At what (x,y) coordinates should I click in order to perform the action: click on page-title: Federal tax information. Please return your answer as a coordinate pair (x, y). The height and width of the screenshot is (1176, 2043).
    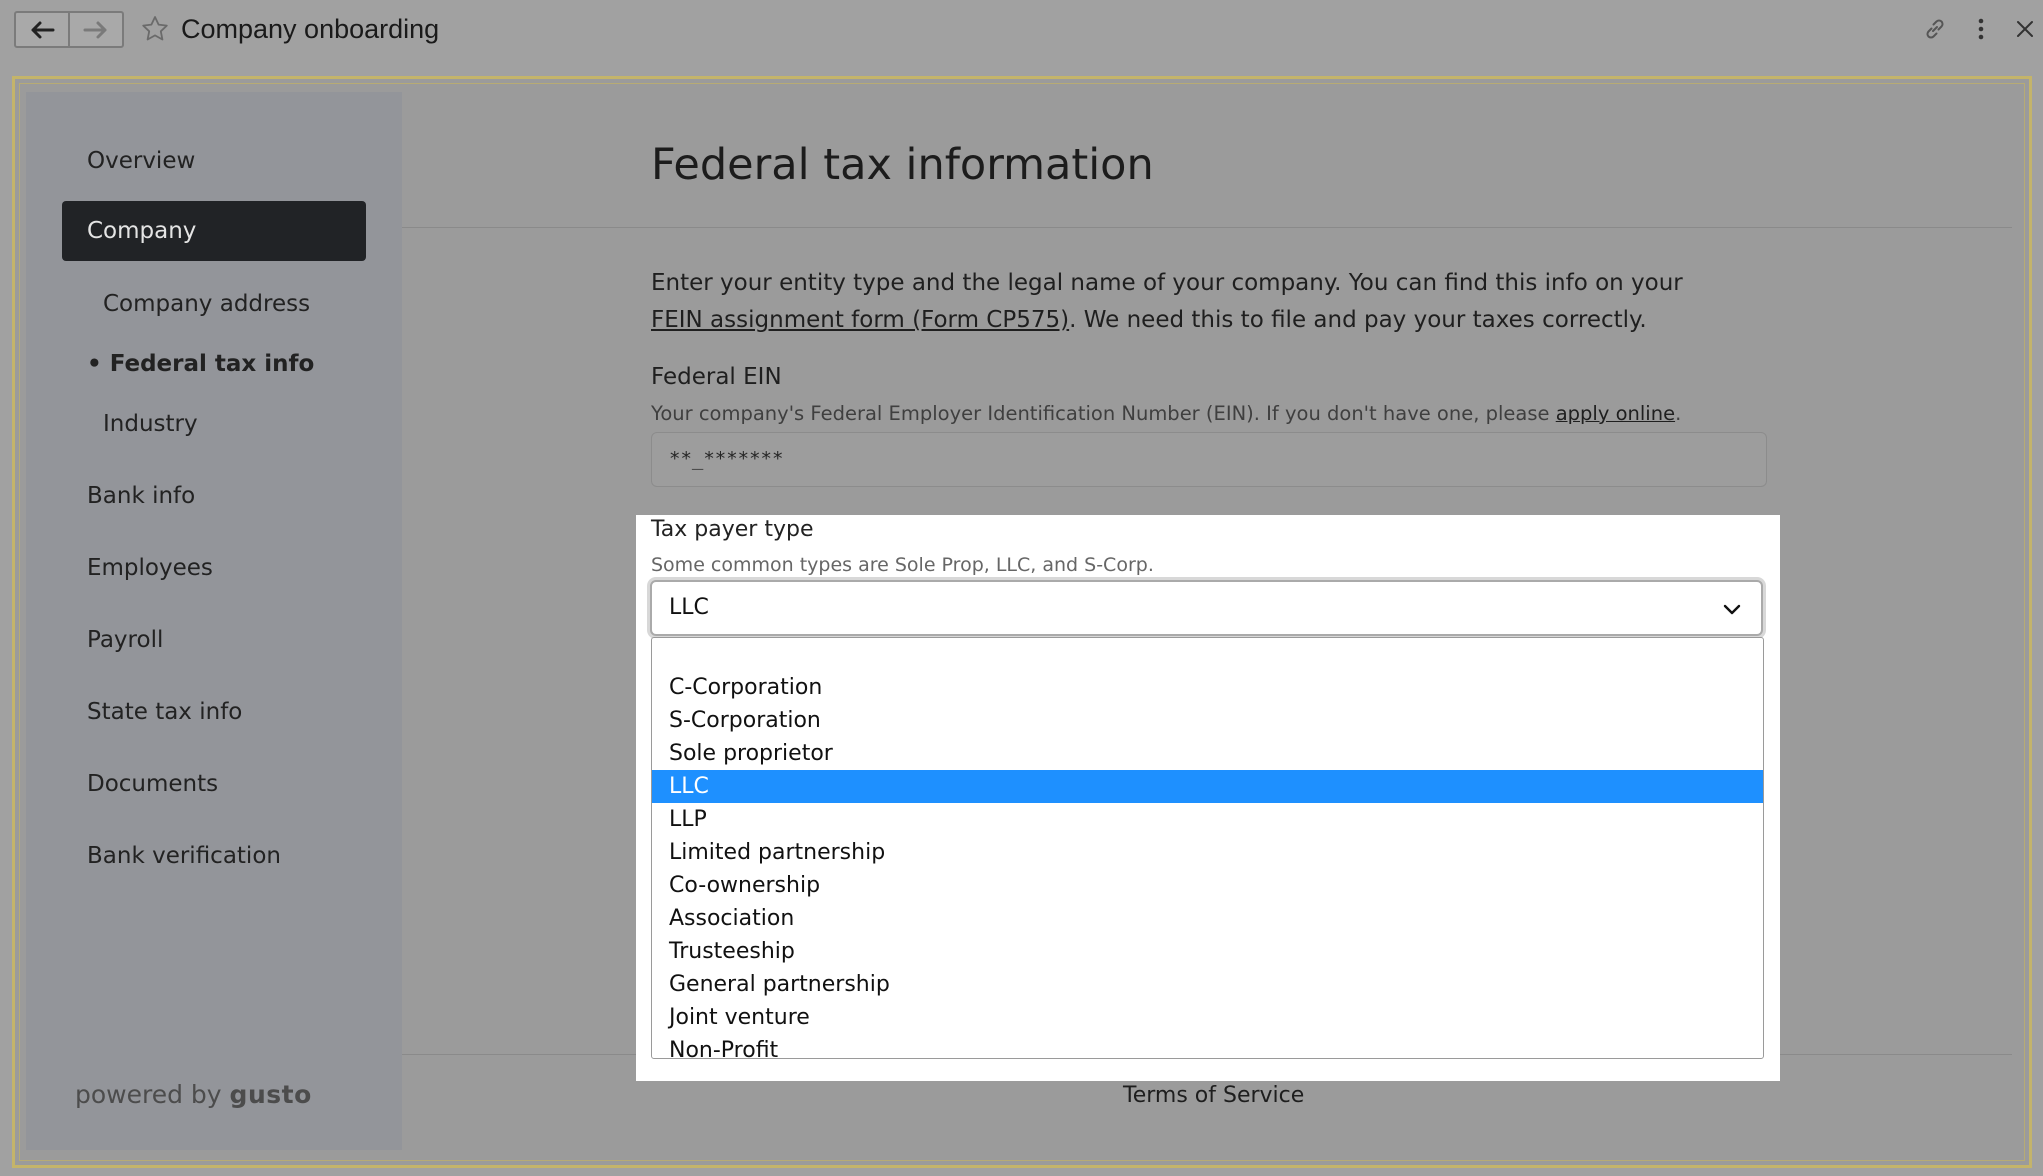
    Looking at the image, I should click on (902, 165).